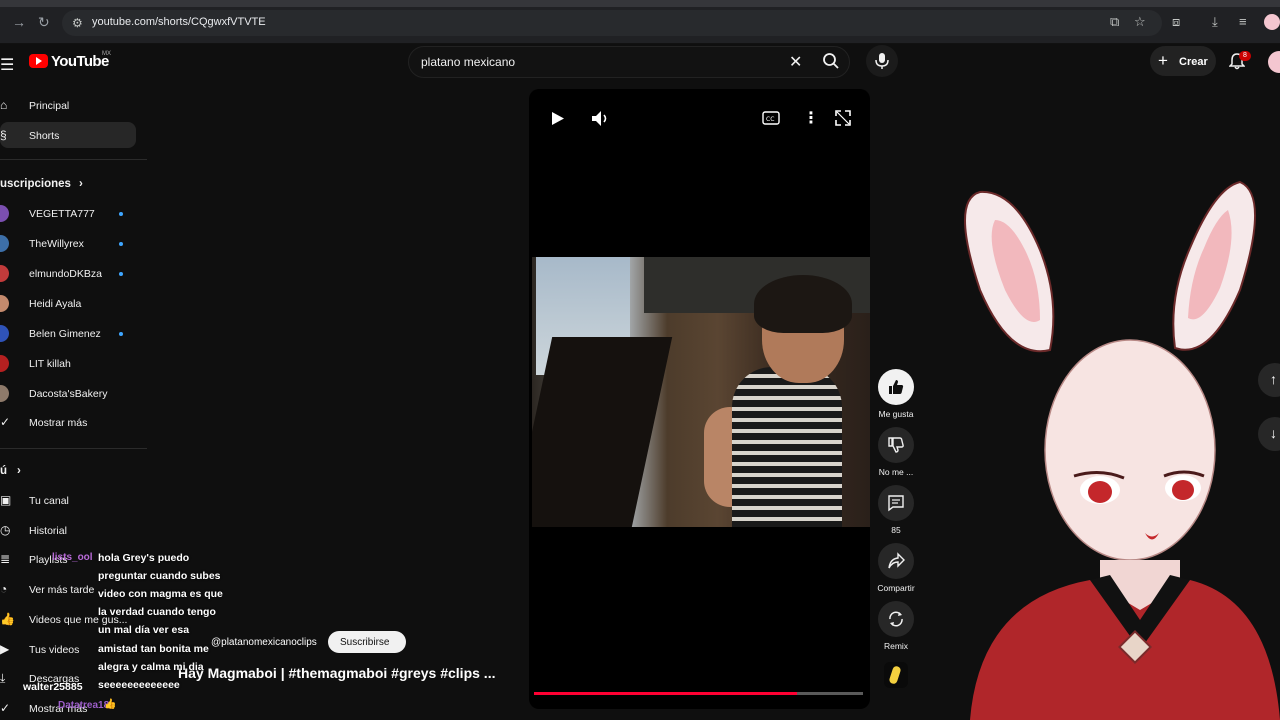 This screenshot has height=720, width=1280. What do you see at coordinates (49, 501) in the screenshot?
I see `sidebar-item-label: Tu canal` at bounding box center [49, 501].